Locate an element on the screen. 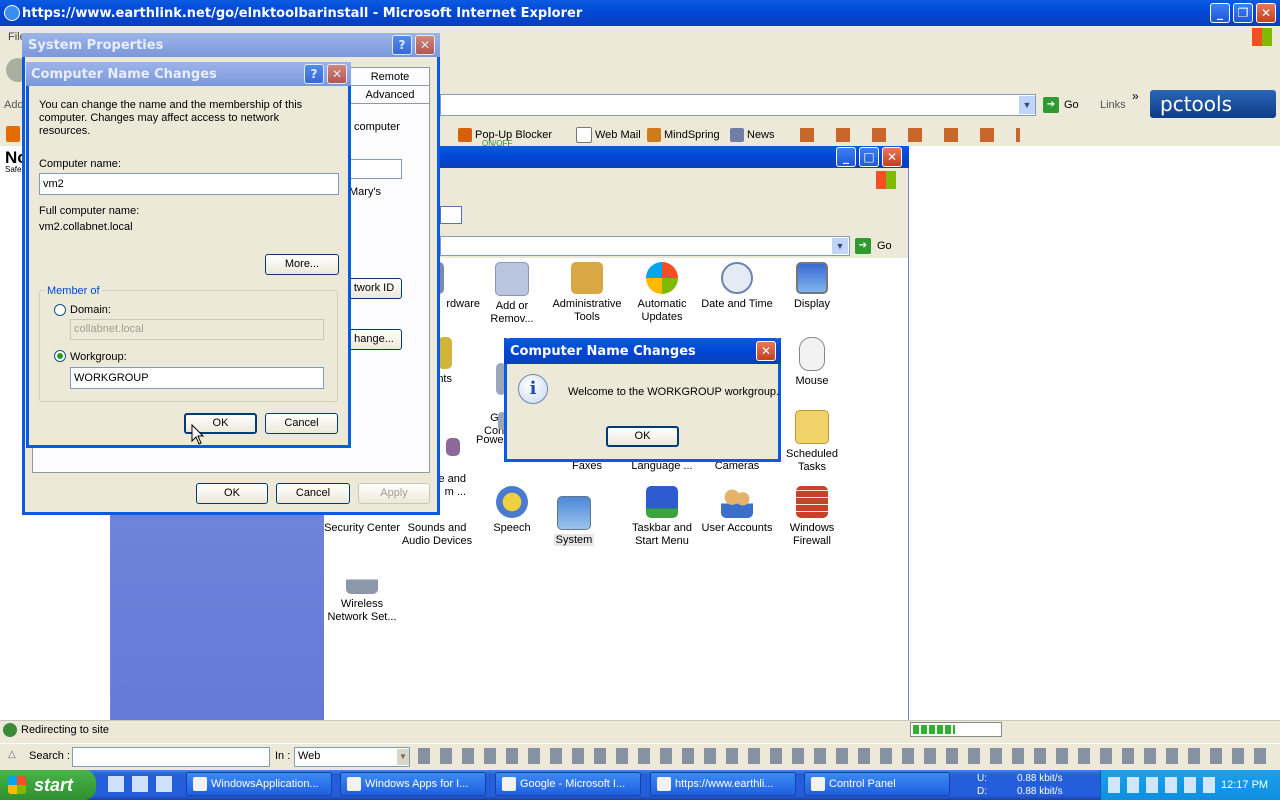 The width and height of the screenshot is (1280, 800). cp-go-arrow-icon: ➔ is located at coordinates (863, 246).